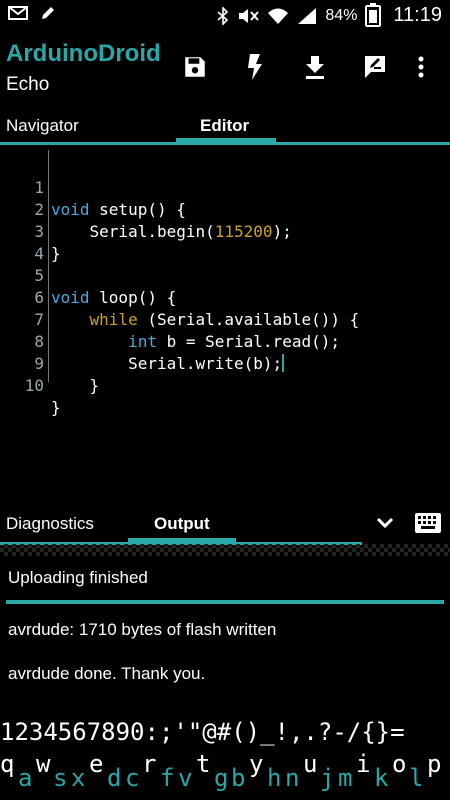 The height and width of the screenshot is (800, 450). What do you see at coordinates (78, 577) in the screenshot?
I see `output-status: Uploading finished` at bounding box center [78, 577].